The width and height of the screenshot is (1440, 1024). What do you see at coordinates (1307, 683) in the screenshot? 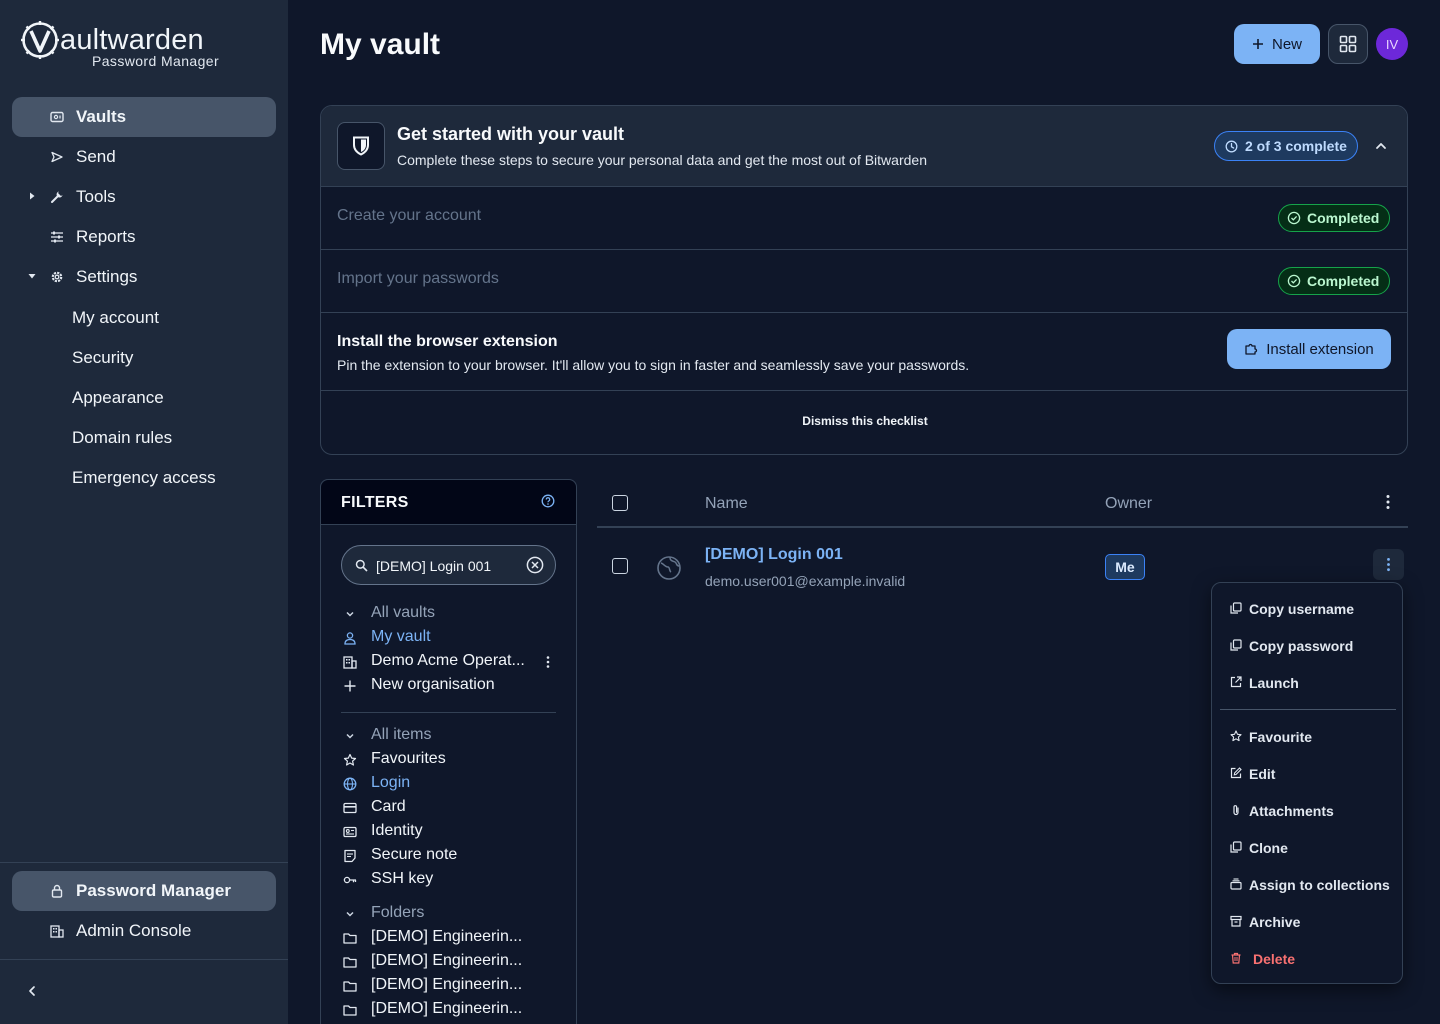
I see `menu-launch: Launch` at bounding box center [1307, 683].